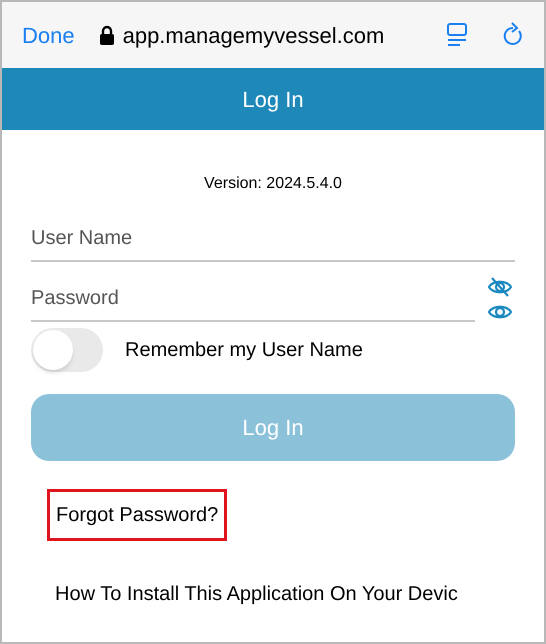 Image resolution: width=546 pixels, height=644 pixels. Describe the element at coordinates (273, 239) in the screenshot. I see `username-field: User Name` at that location.